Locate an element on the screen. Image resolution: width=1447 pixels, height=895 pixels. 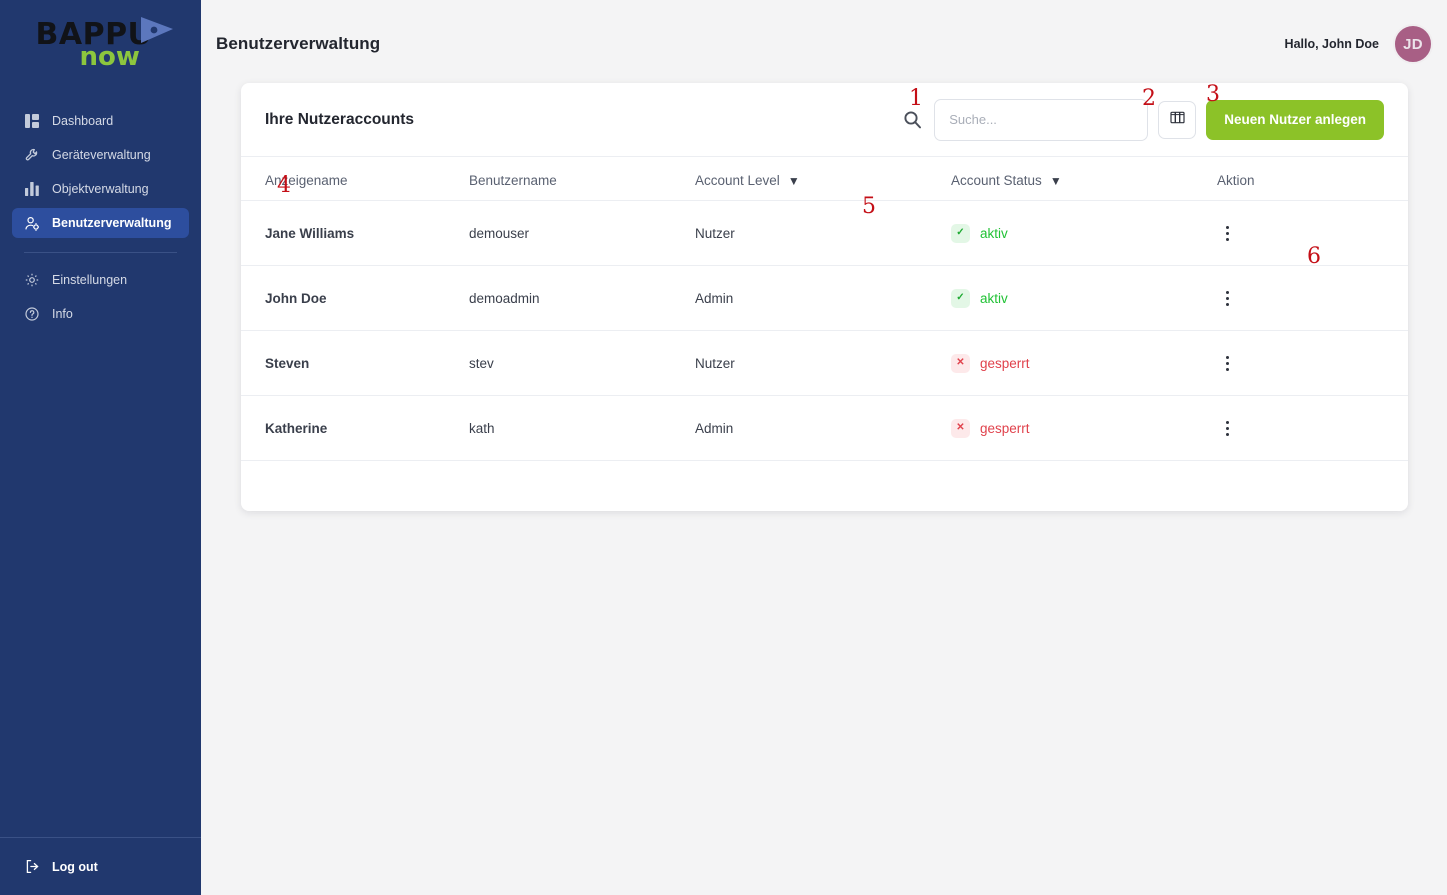
table-row: Katherine kath Admin ✕ gesperrt is located at coordinates (824, 428).